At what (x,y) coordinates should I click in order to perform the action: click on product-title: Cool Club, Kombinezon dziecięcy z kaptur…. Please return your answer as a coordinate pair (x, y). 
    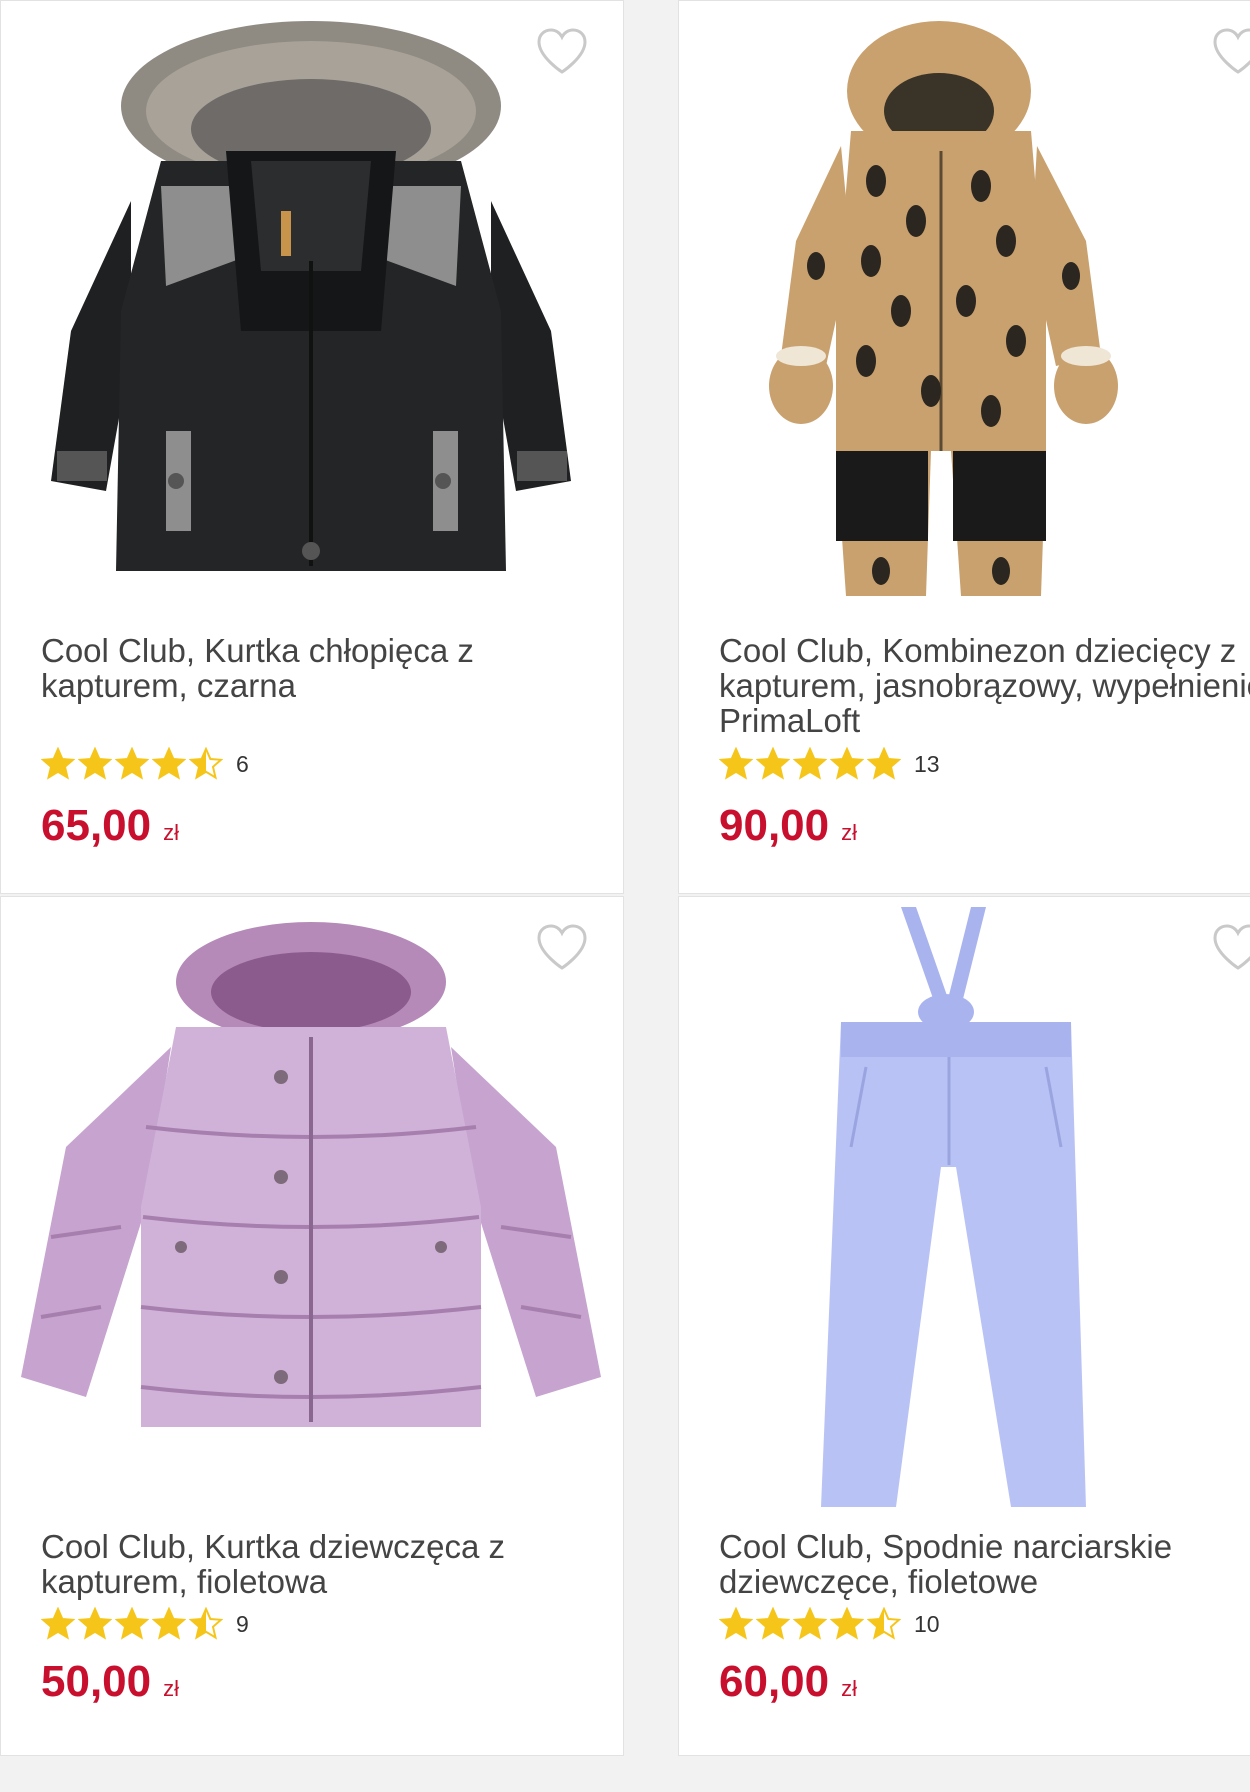
    Looking at the image, I should click on (984, 685).